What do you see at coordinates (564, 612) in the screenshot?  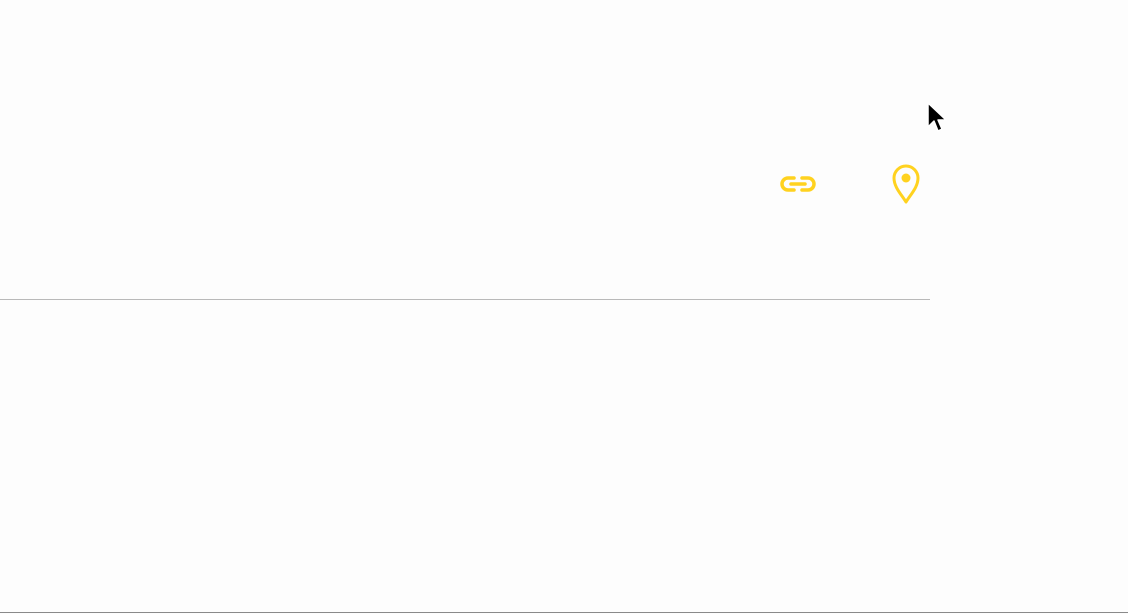 I see `bottom-divider` at bounding box center [564, 612].